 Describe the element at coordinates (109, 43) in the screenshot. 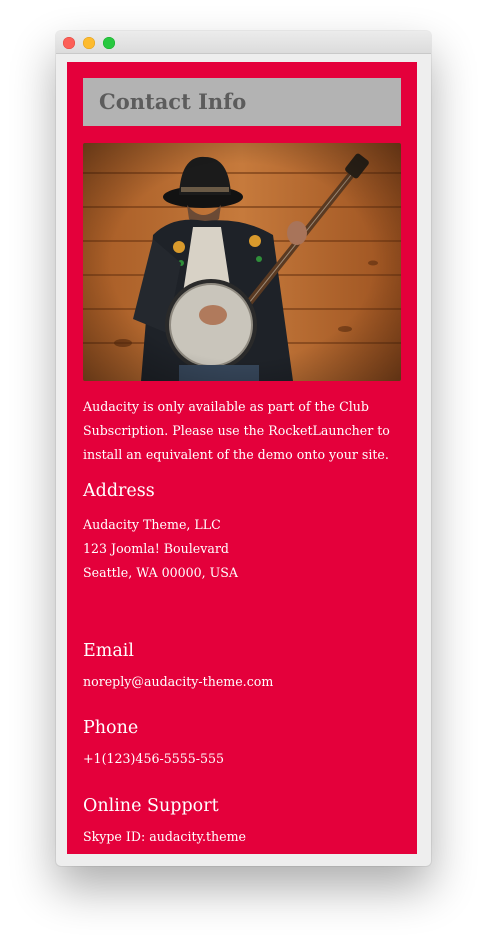

I see `maximize-window-icon` at that location.